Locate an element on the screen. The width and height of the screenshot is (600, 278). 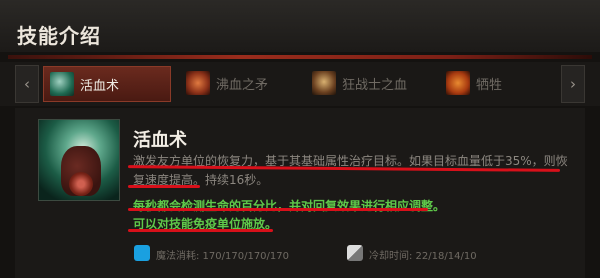
tab-berserkers-blood: 狂战士之血 is located at coordinates (366, 83).